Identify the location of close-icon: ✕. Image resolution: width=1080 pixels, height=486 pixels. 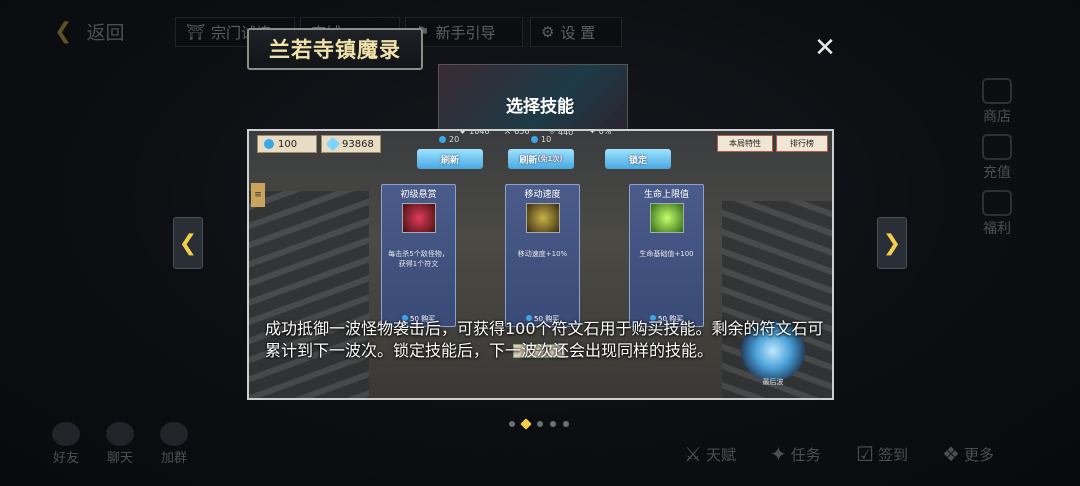
(825, 48).